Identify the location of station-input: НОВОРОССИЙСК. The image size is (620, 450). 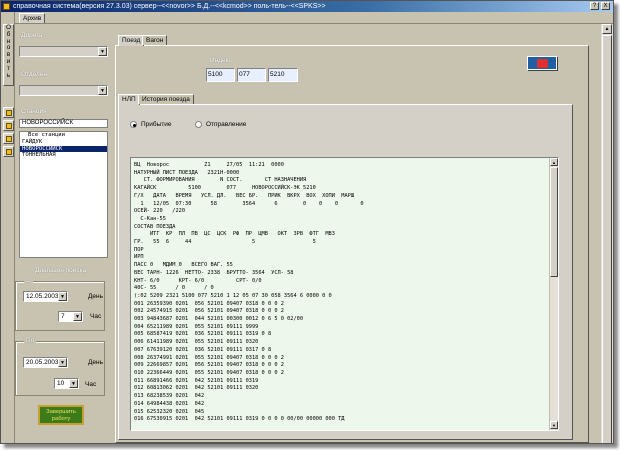
(63, 123).